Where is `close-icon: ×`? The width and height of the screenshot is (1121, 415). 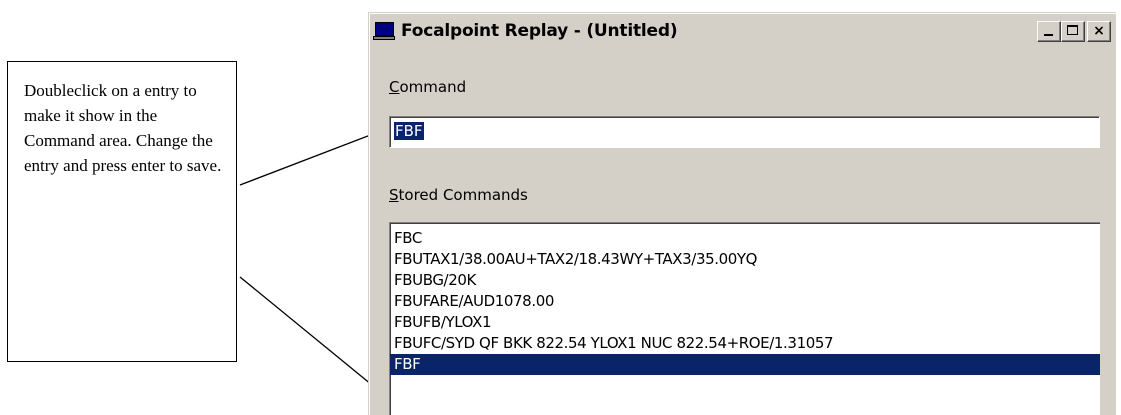 close-icon: × is located at coordinates (1099, 30).